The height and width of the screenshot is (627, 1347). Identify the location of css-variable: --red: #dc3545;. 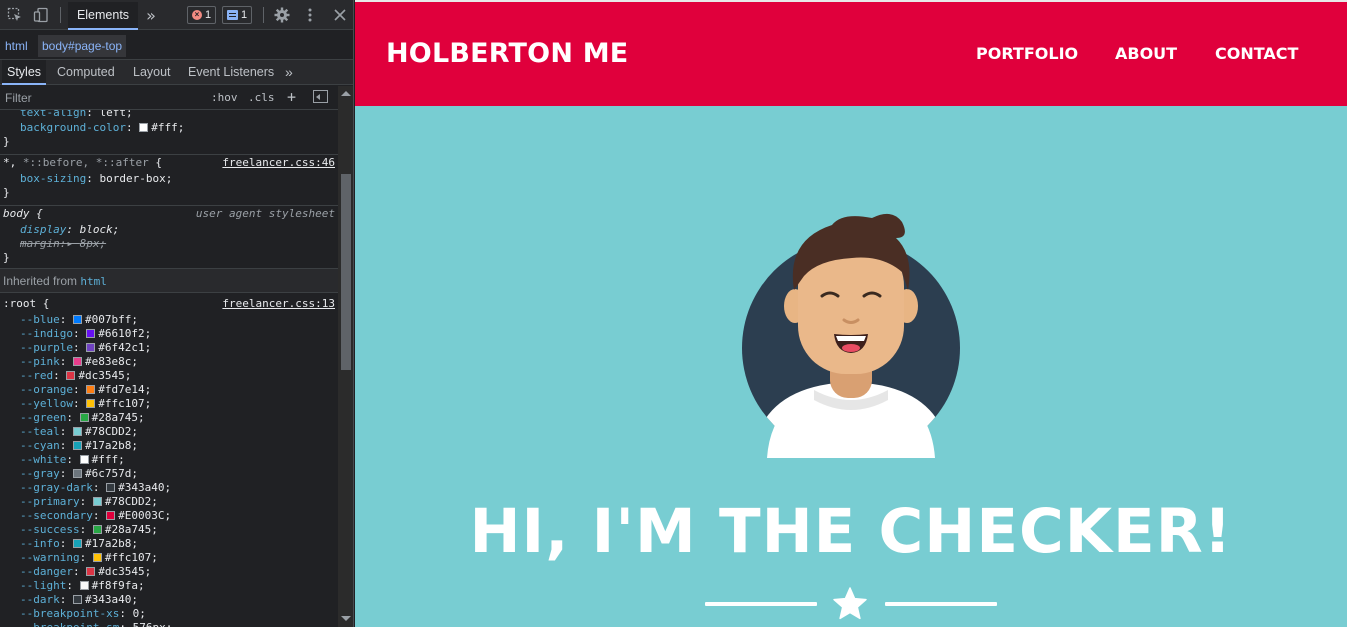
(67, 376).